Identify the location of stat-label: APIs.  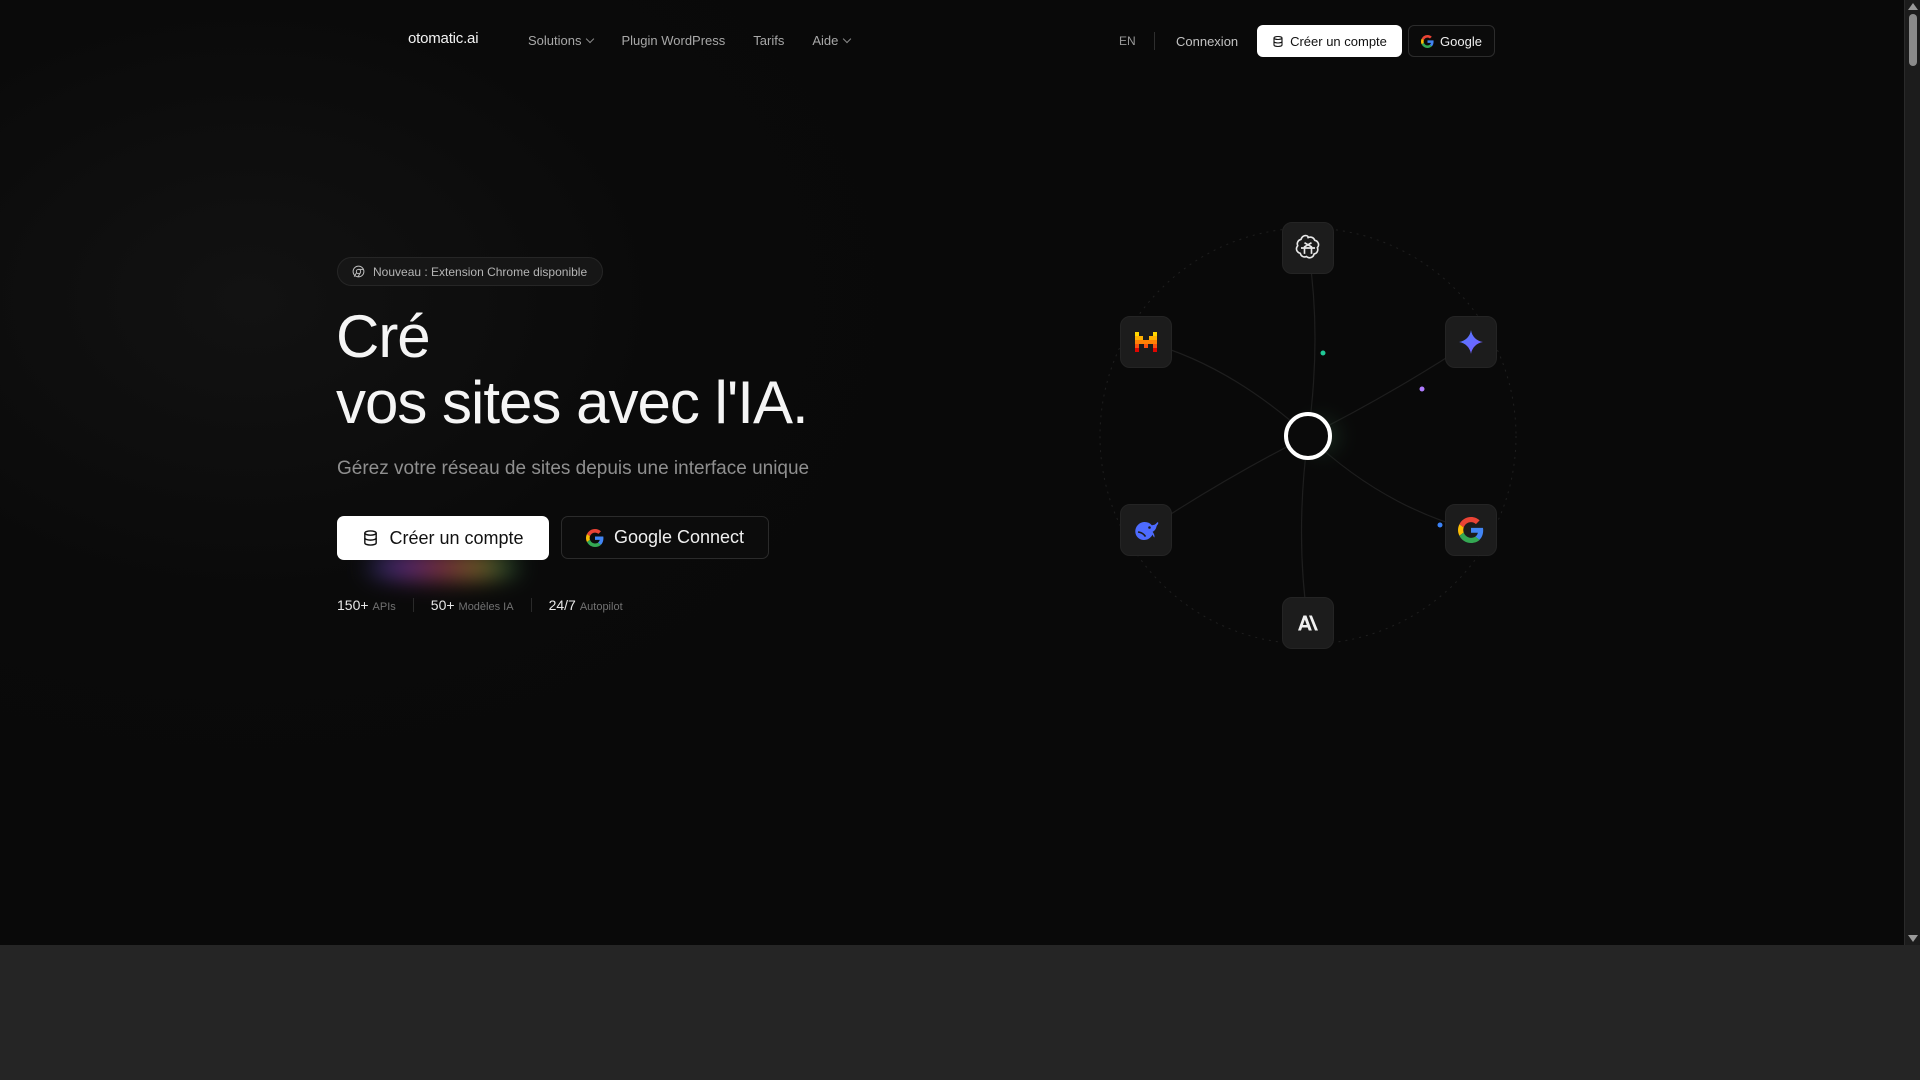
(384, 607).